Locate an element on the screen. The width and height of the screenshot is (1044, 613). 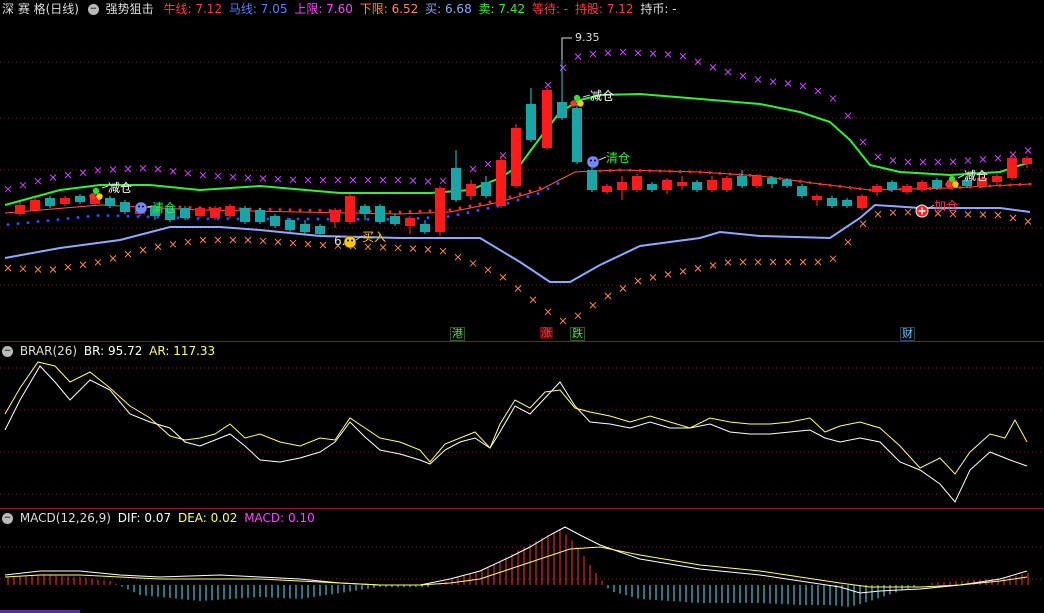
signal-label: 清仓 is located at coordinates (164, 208).